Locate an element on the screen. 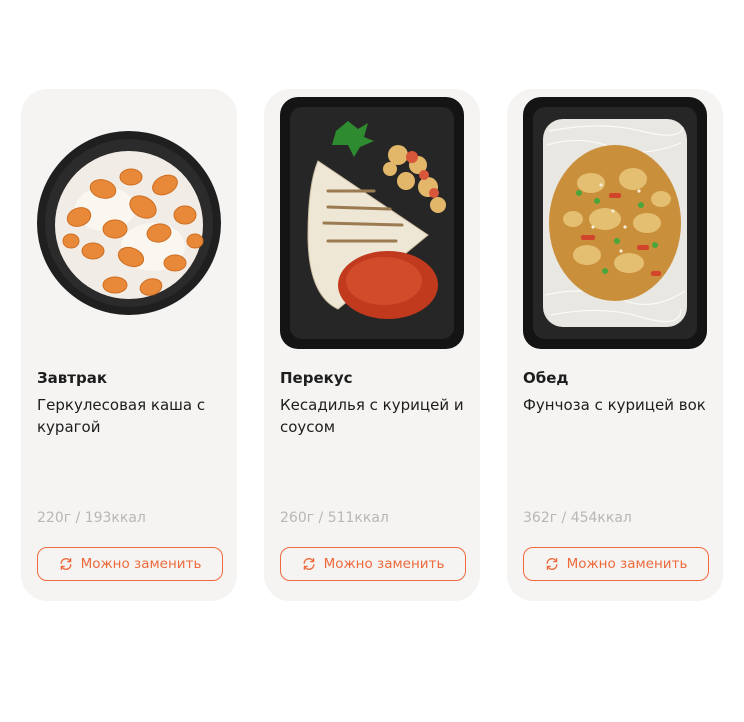  oatmeal-bowl-image is located at coordinates (129, 223).